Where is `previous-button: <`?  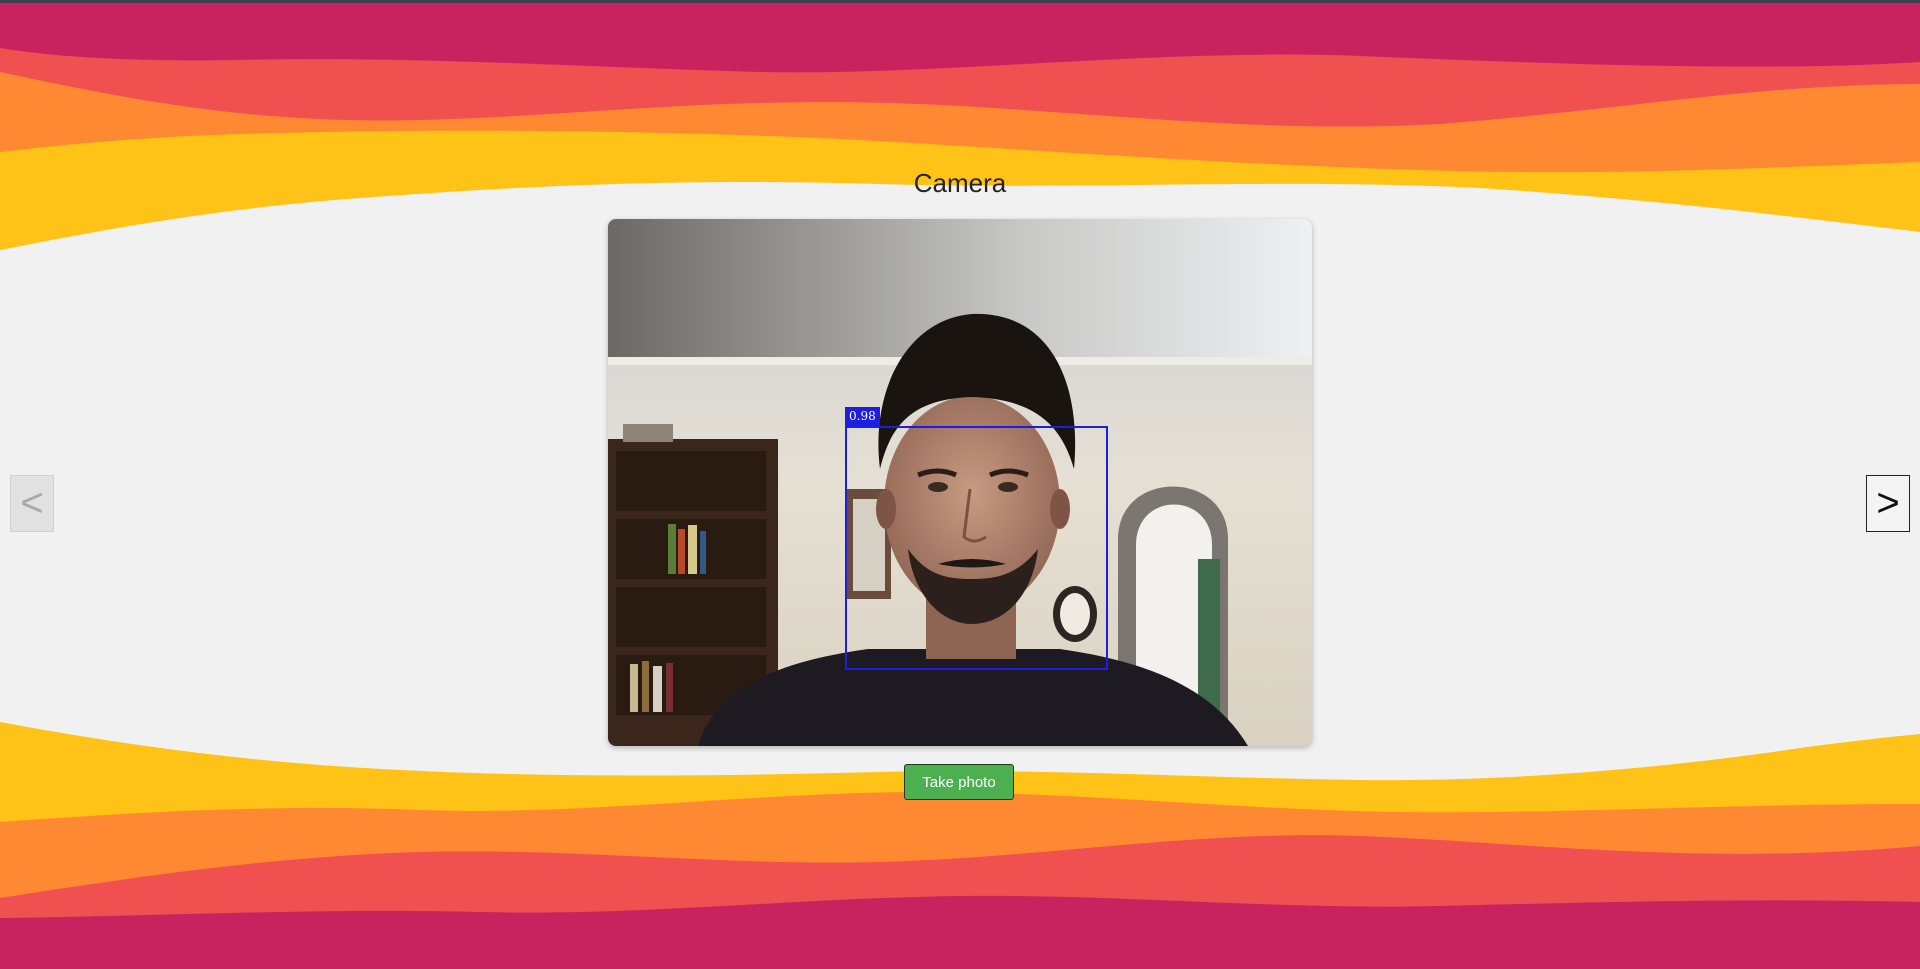
previous-button: < is located at coordinates (32, 503).